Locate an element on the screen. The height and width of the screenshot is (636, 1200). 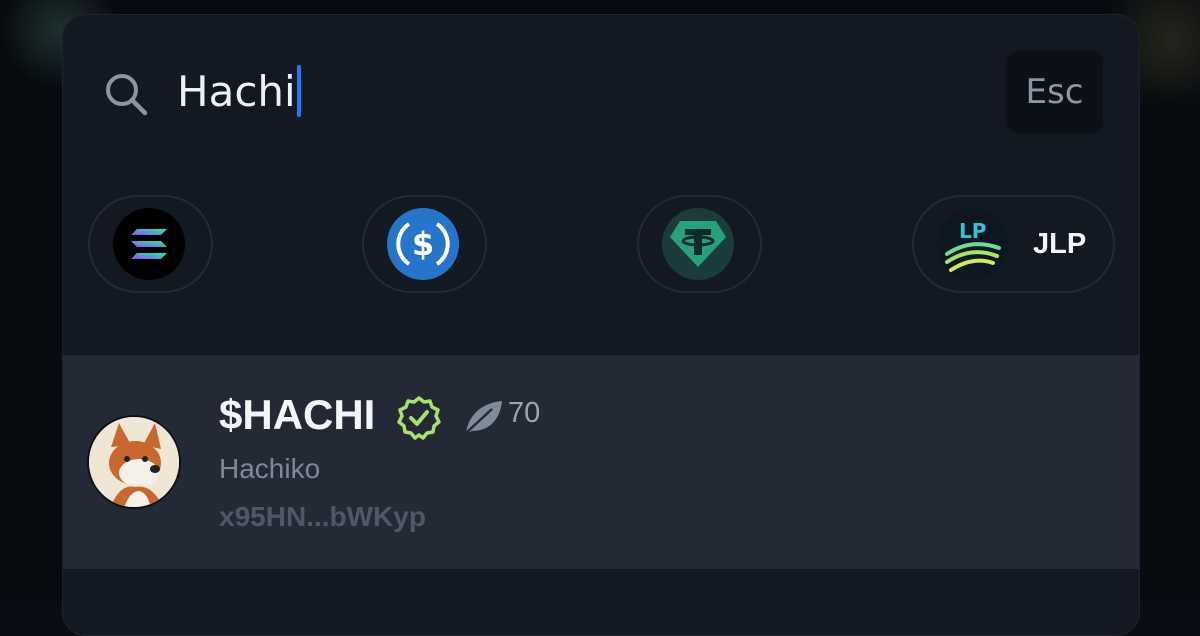
quick-token-sol is located at coordinates (150, 244).